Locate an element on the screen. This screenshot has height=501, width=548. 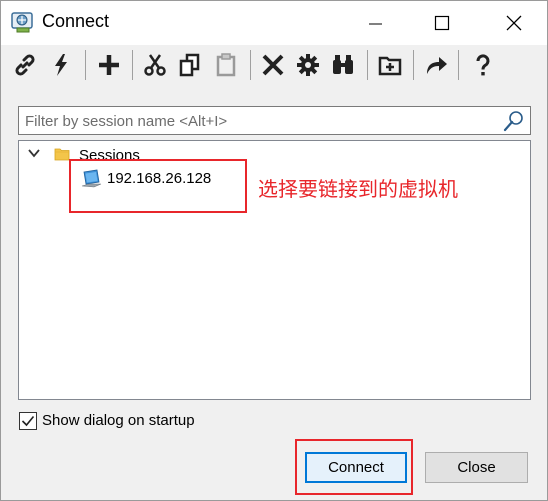
annotation-note: 选择要链接到的虚拟机 is located at coordinates (358, 189).